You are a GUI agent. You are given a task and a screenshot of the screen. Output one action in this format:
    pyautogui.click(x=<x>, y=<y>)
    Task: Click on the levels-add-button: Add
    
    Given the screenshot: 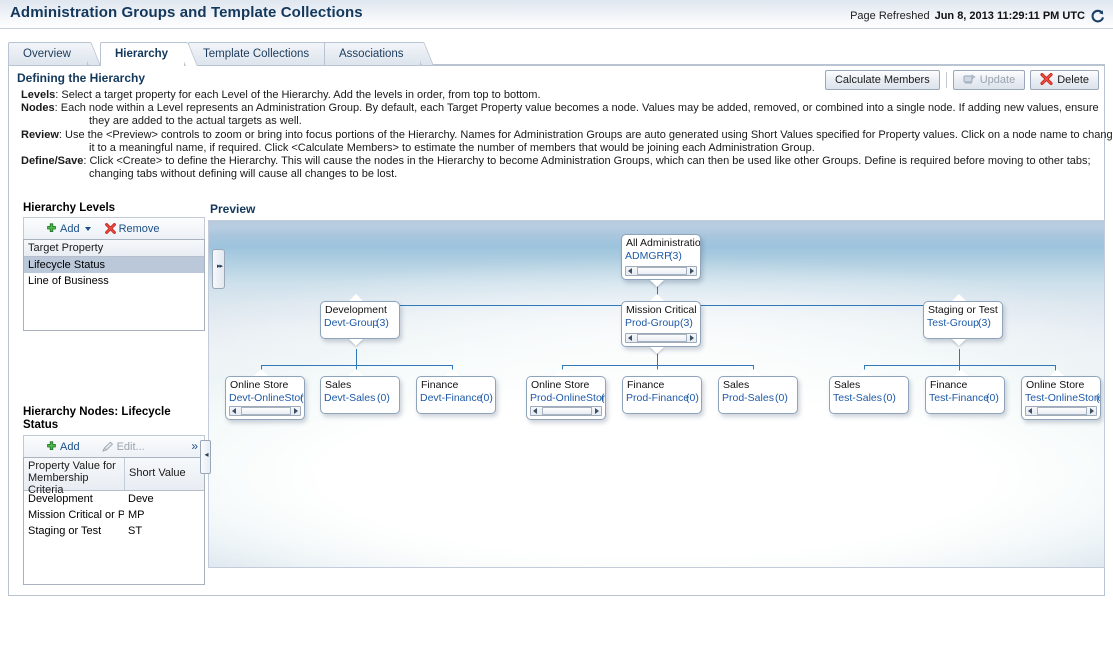 What is the action you would take?
    pyautogui.click(x=68, y=229)
    